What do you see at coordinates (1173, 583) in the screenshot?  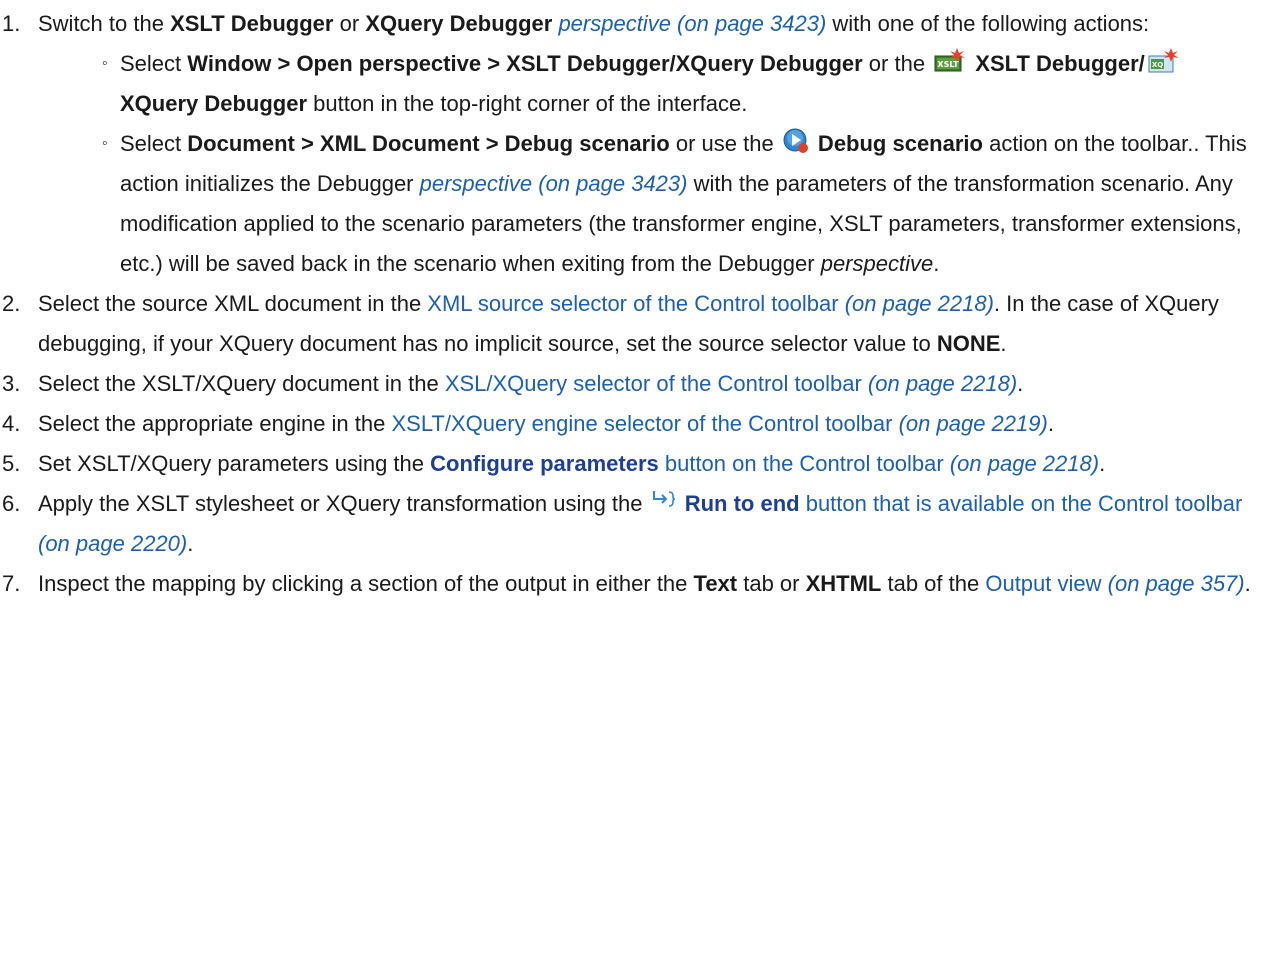 I see `page-ref-link: (on page 357)` at bounding box center [1173, 583].